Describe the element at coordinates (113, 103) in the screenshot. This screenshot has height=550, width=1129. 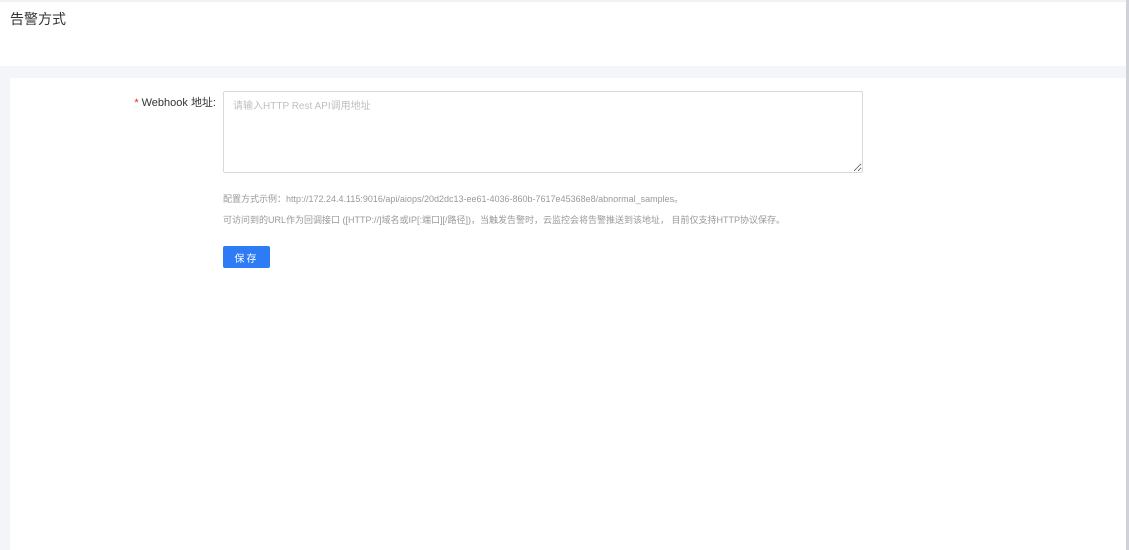
I see `webhook-label: * Webhook 地址:` at that location.